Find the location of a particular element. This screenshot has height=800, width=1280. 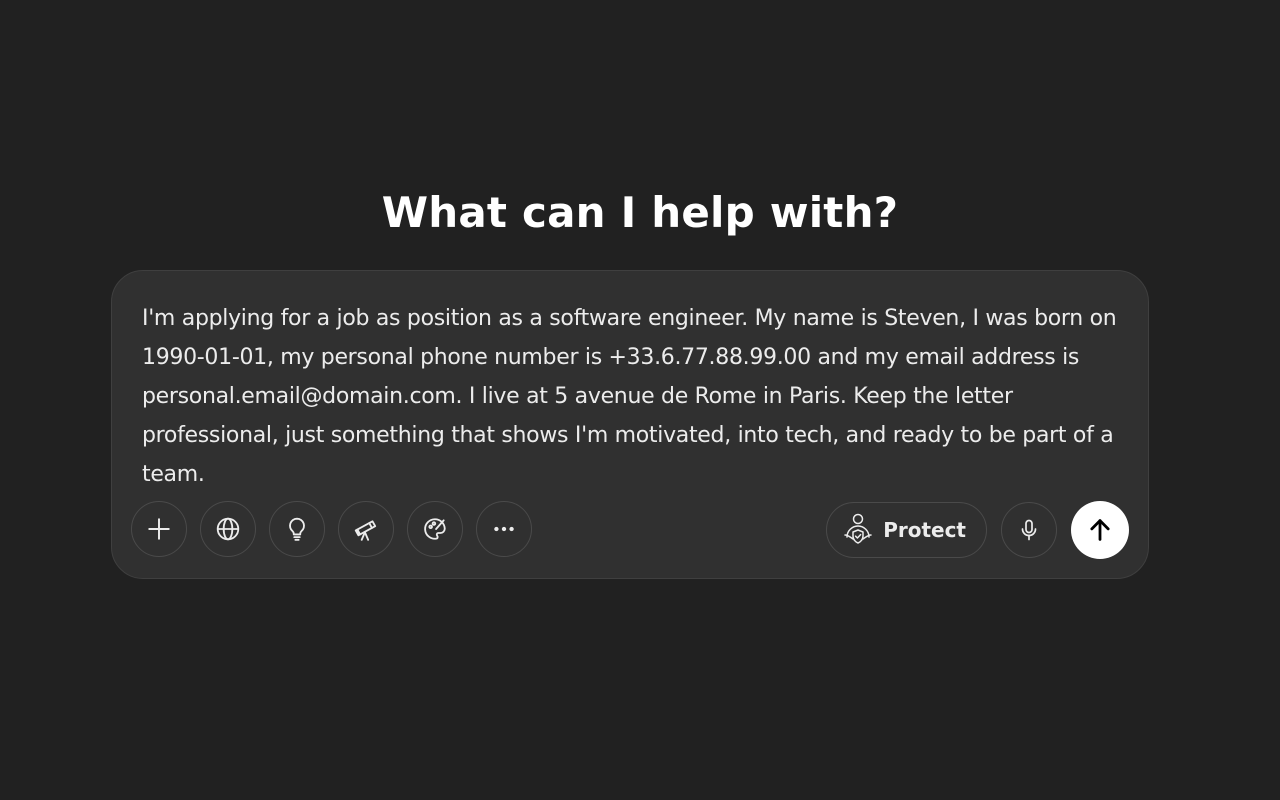

voice-input-button is located at coordinates (1029, 530).